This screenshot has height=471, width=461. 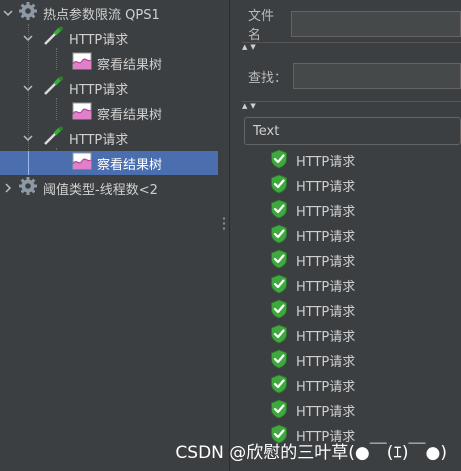 What do you see at coordinates (101, 15) in the screenshot?
I see `tree-item-label: 热点参数限流 QPS1` at bounding box center [101, 15].